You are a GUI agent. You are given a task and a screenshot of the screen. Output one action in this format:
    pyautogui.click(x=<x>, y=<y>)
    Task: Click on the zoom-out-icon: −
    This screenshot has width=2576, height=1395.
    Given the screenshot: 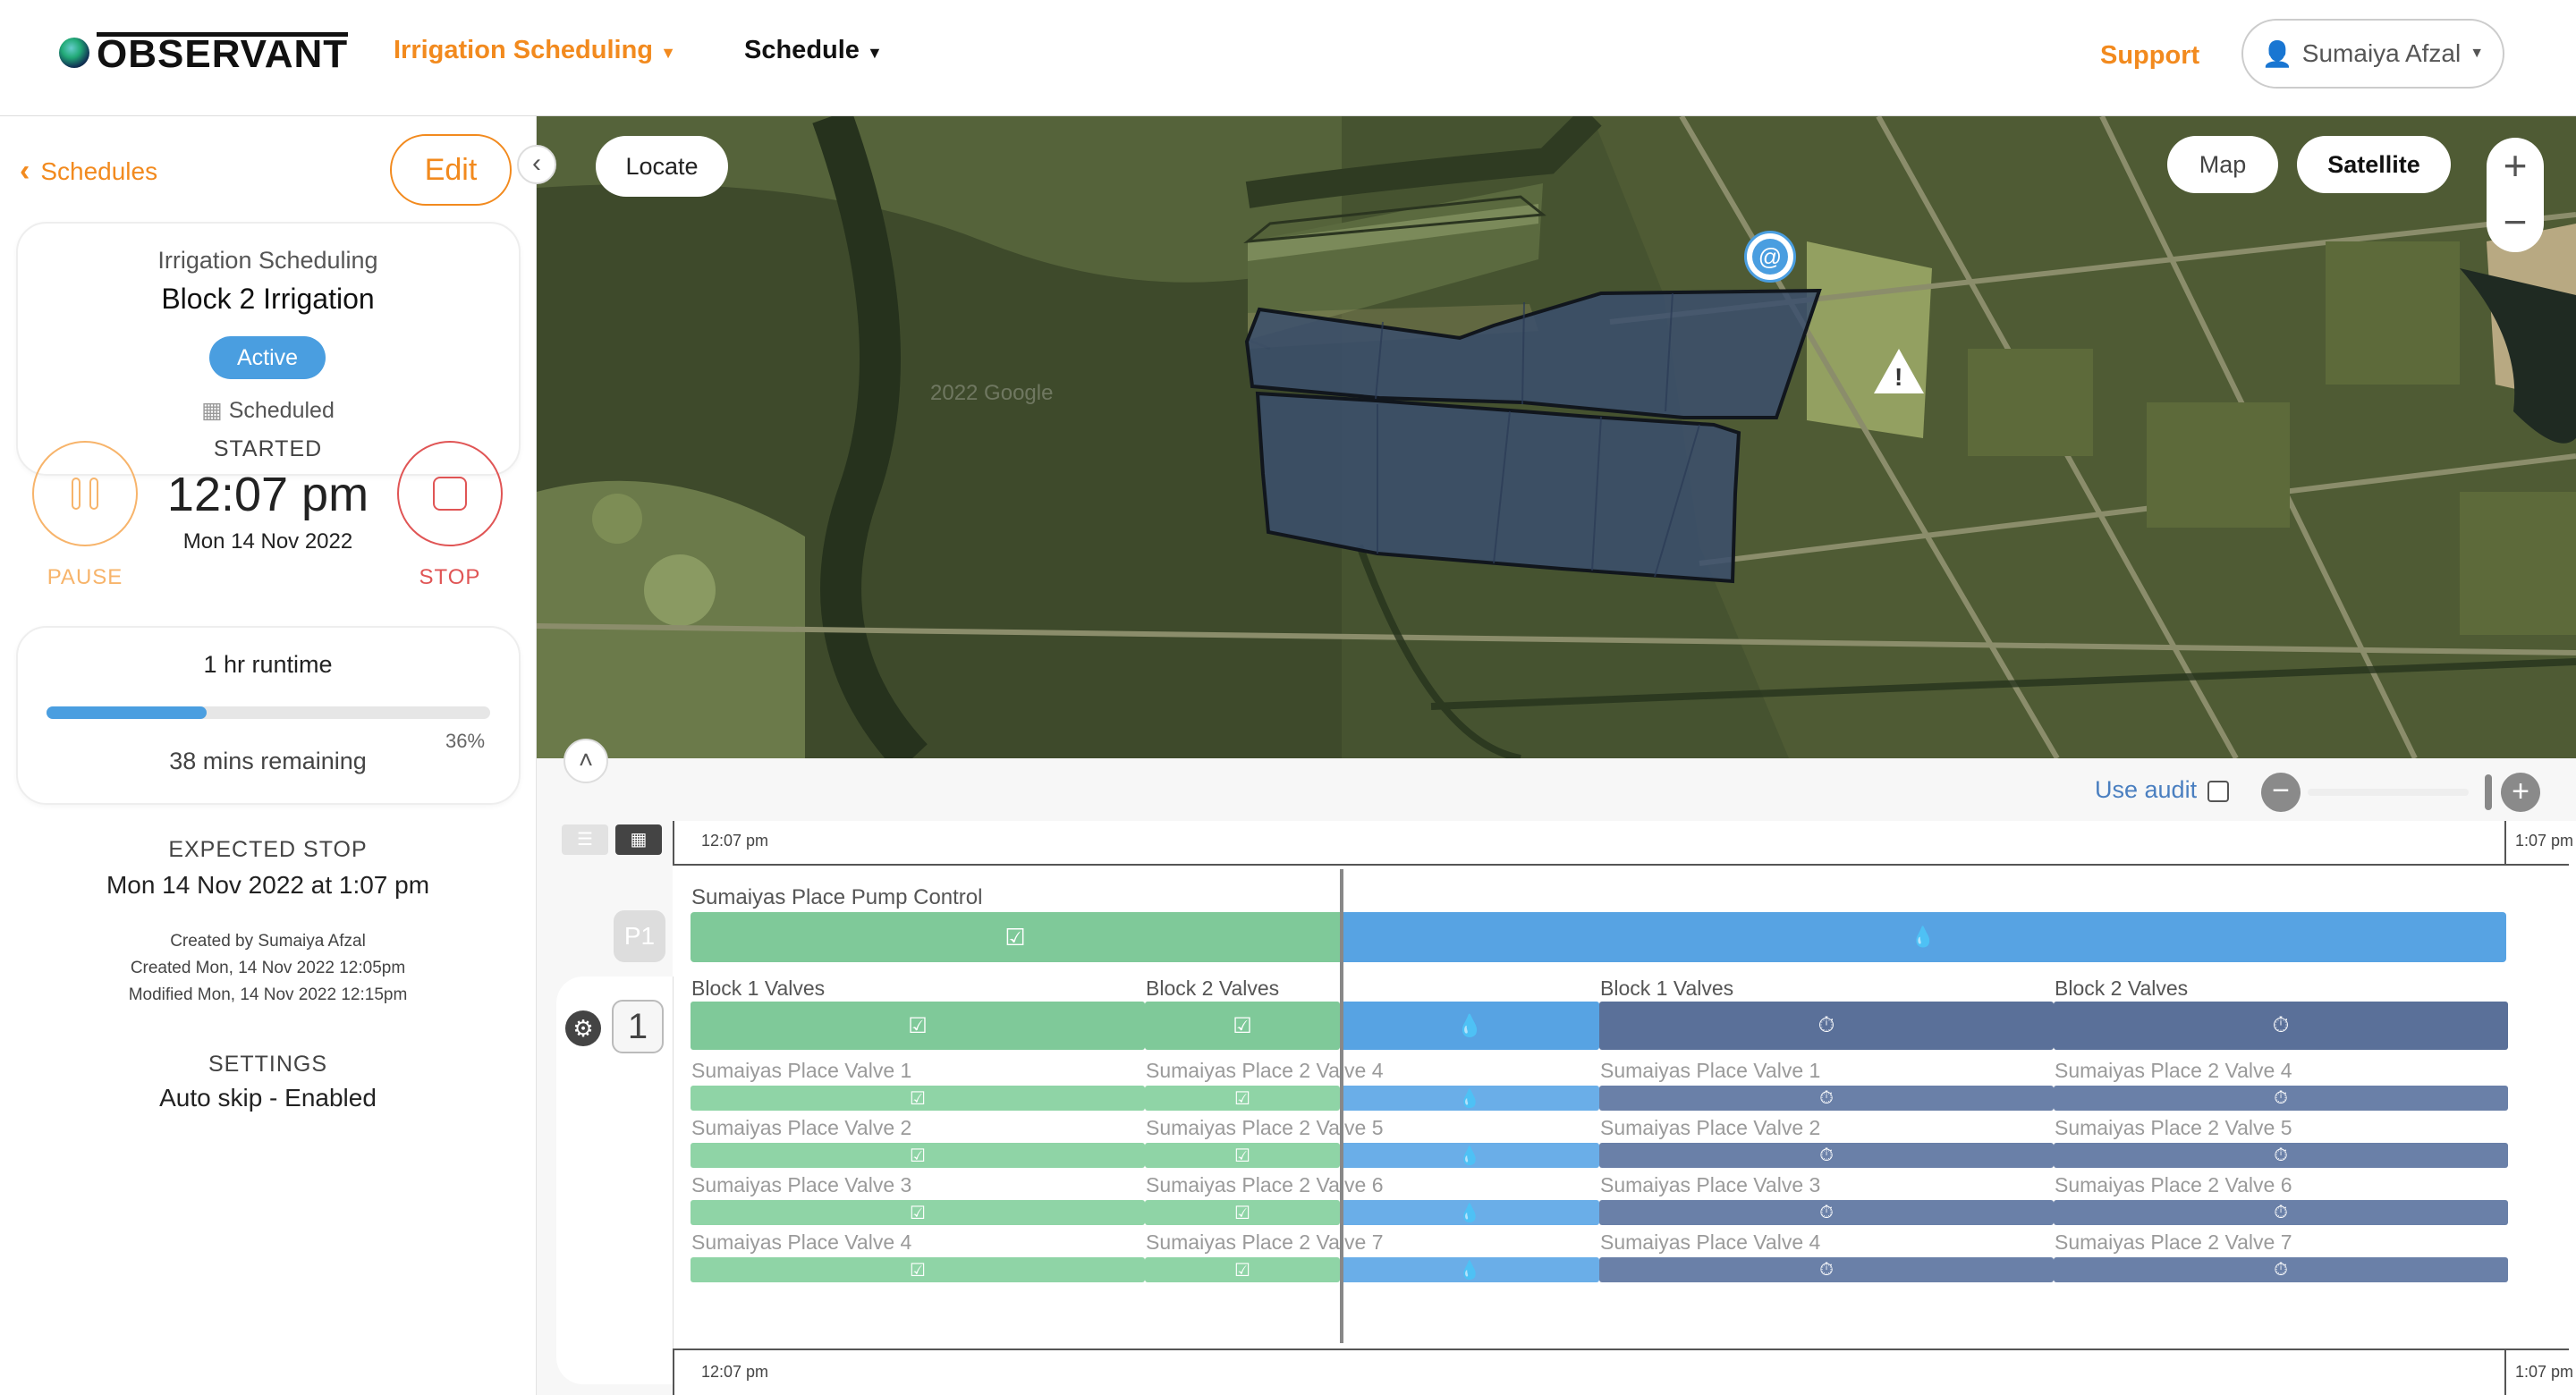 What is the action you would take?
    pyautogui.click(x=2515, y=223)
    